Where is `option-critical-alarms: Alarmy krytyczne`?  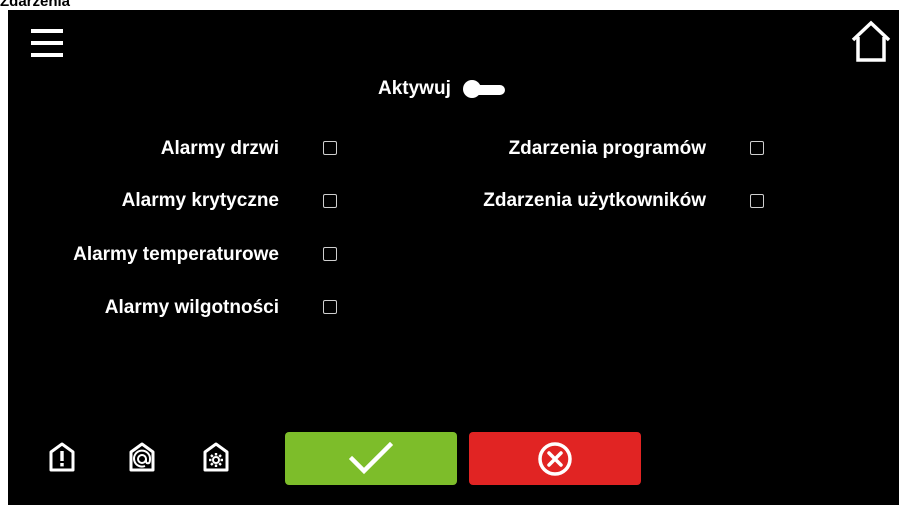 option-critical-alarms: Alarmy krytyczne is located at coordinates (200, 201).